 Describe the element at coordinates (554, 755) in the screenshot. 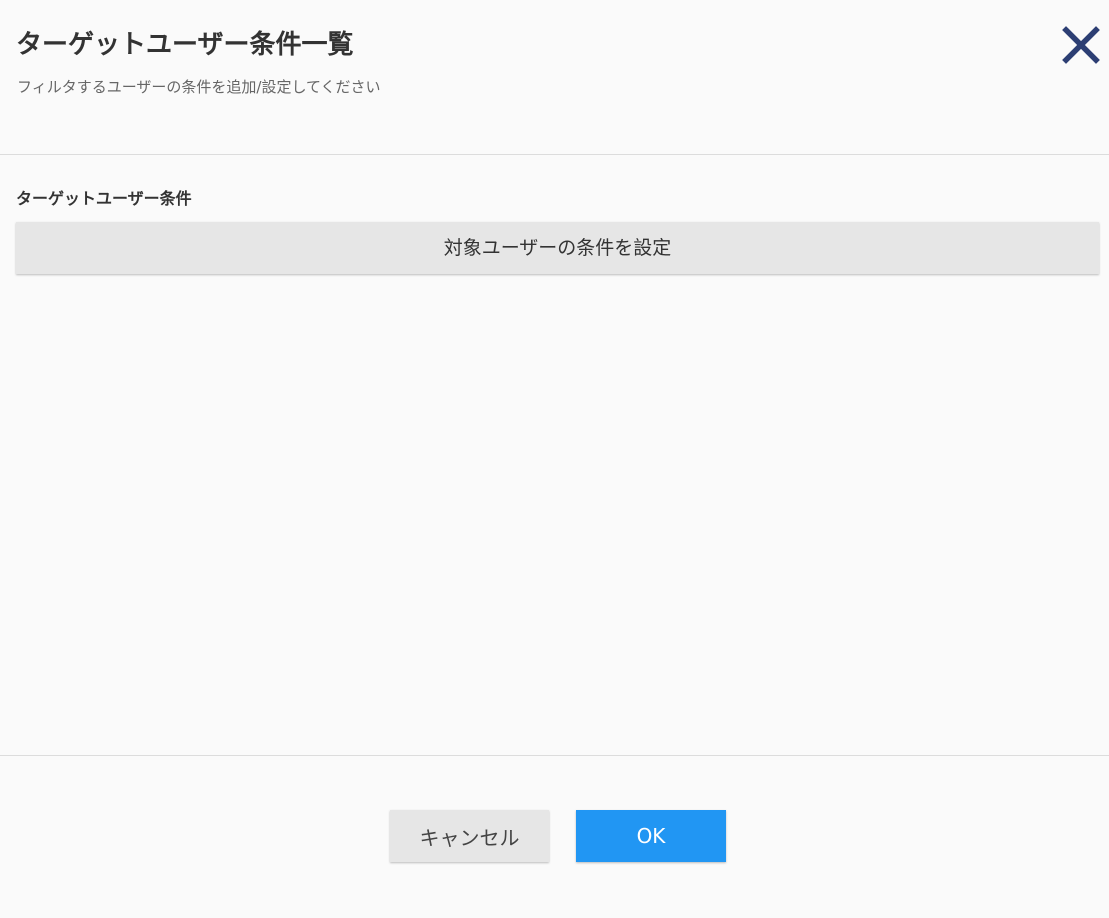

I see `footer-divider` at that location.